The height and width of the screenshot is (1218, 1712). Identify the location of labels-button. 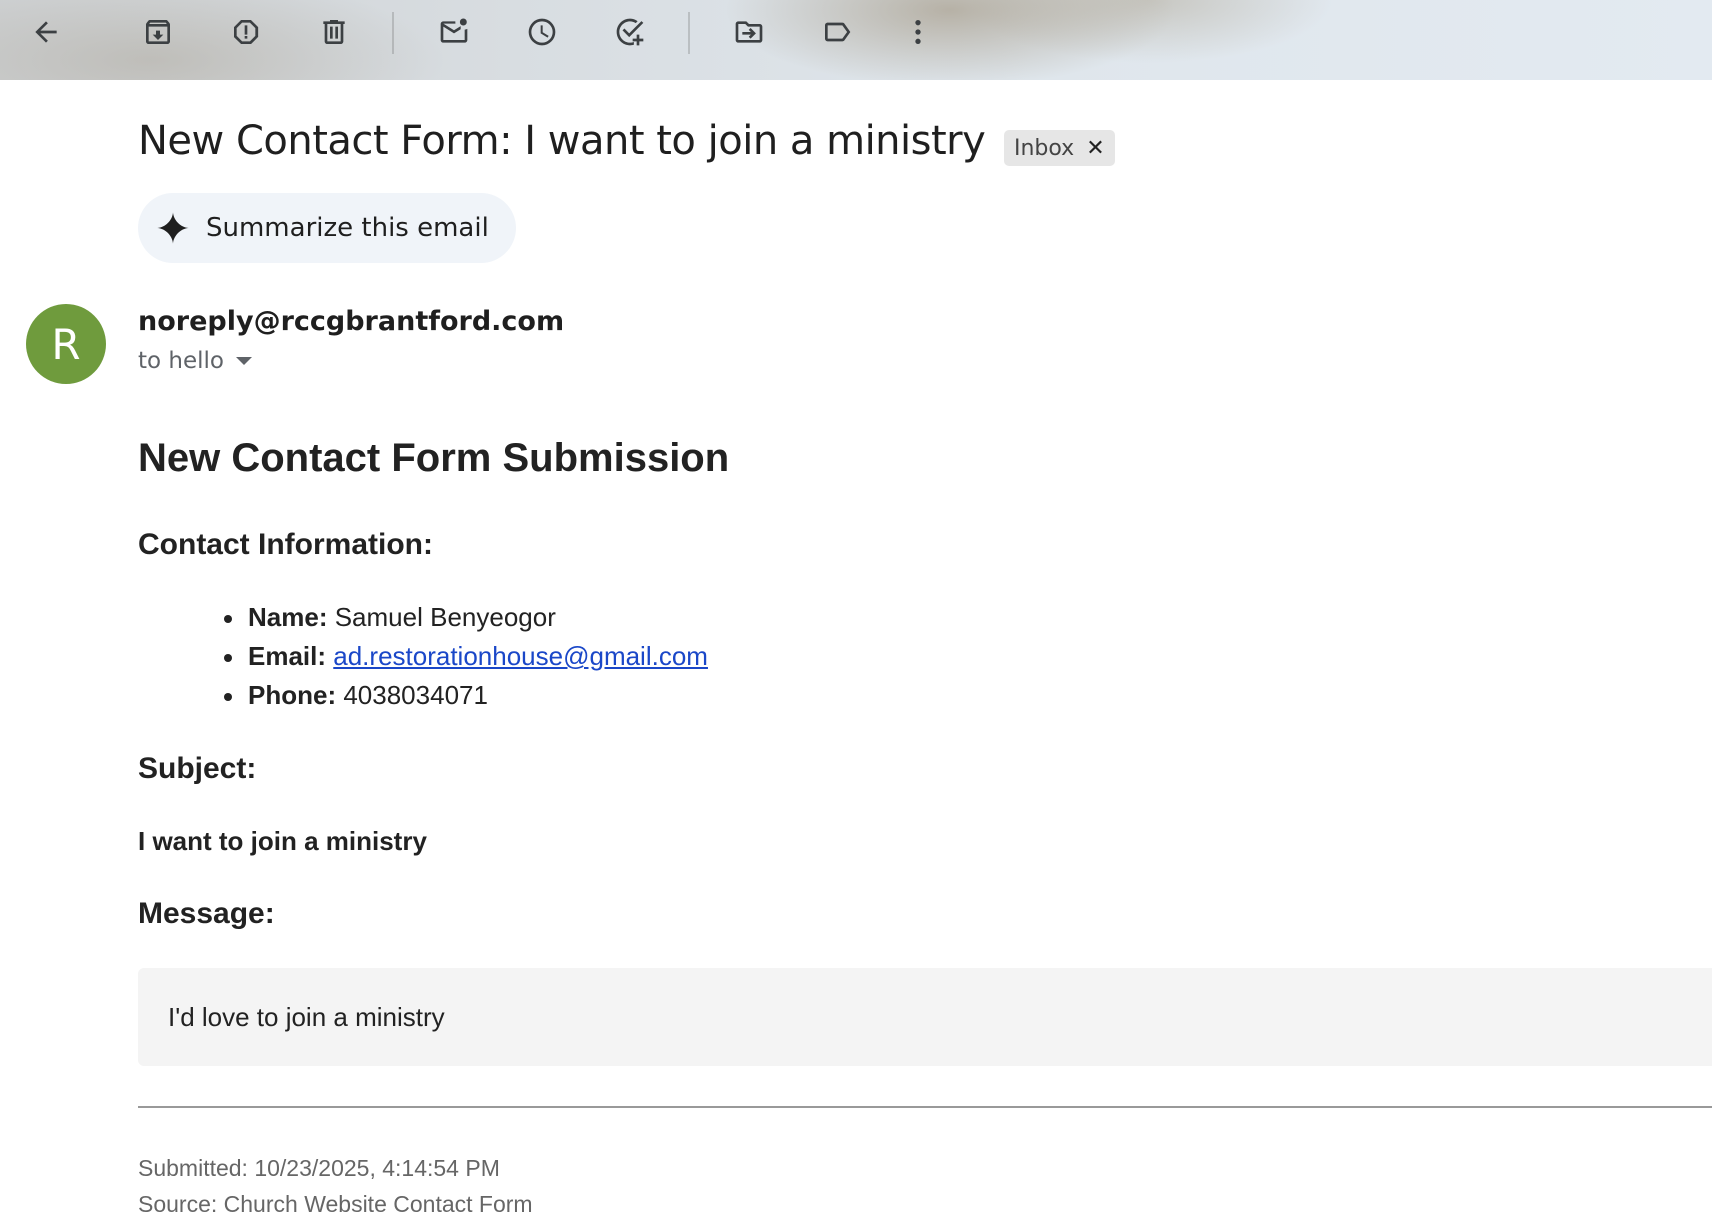
(837, 32).